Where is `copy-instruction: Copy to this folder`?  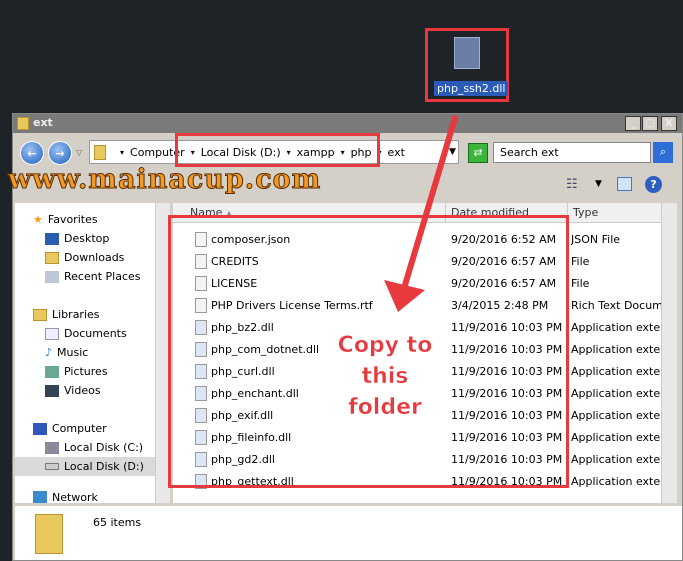
copy-instruction: Copy to this folder is located at coordinates (385, 377).